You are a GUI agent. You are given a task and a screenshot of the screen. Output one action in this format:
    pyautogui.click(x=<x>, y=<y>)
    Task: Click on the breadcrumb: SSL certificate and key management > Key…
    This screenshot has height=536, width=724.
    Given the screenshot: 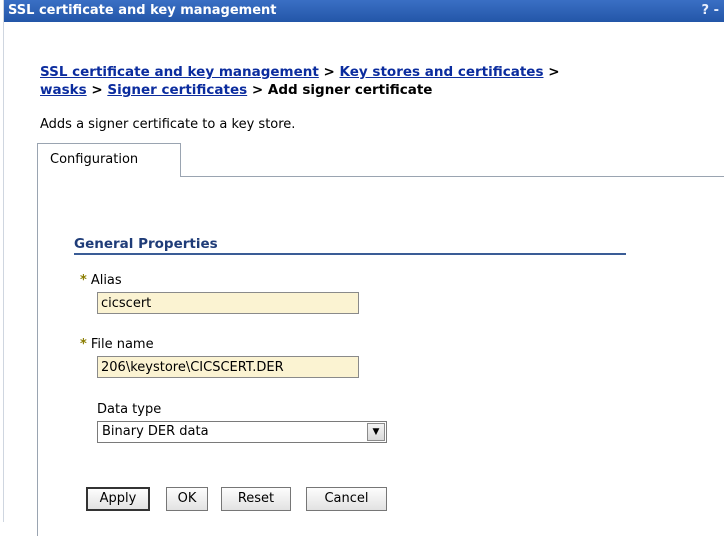 What is the action you would take?
    pyautogui.click(x=365, y=81)
    